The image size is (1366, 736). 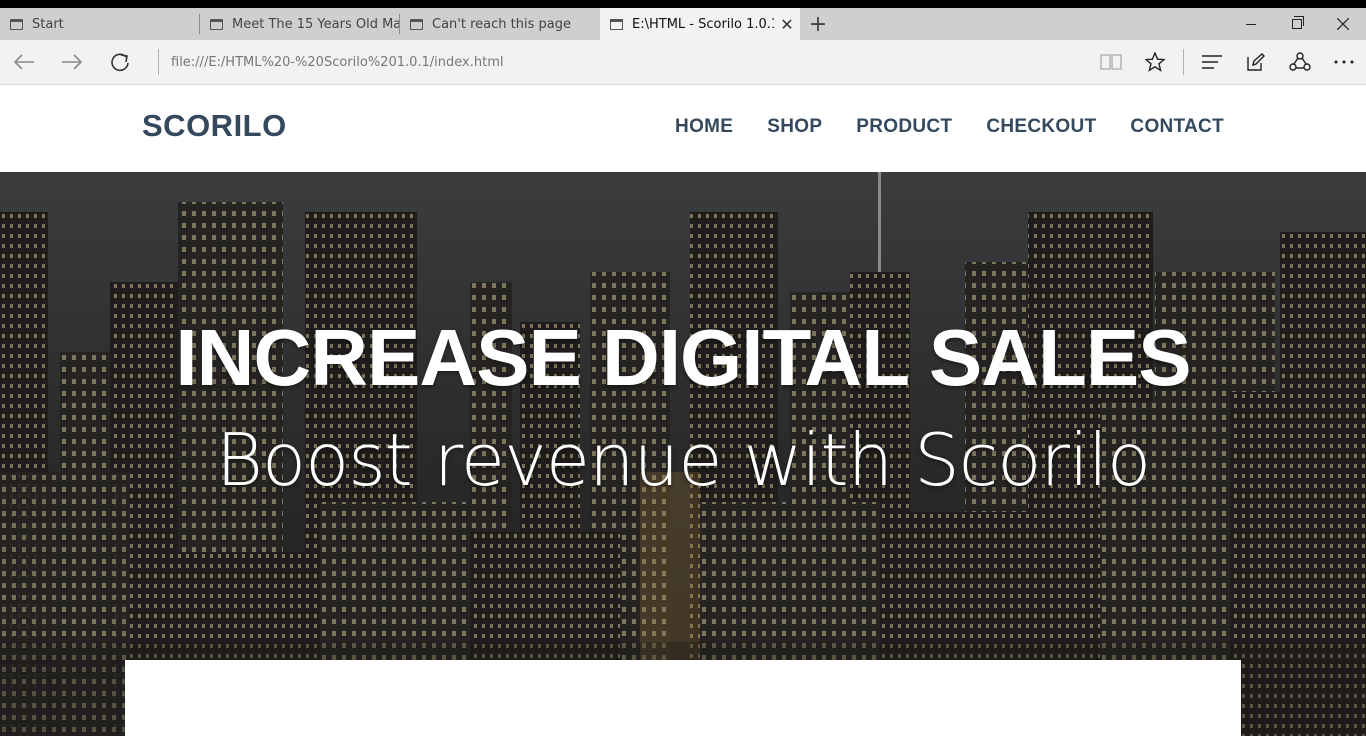 What do you see at coordinates (100, 24) in the screenshot?
I see `tab-start: Start` at bounding box center [100, 24].